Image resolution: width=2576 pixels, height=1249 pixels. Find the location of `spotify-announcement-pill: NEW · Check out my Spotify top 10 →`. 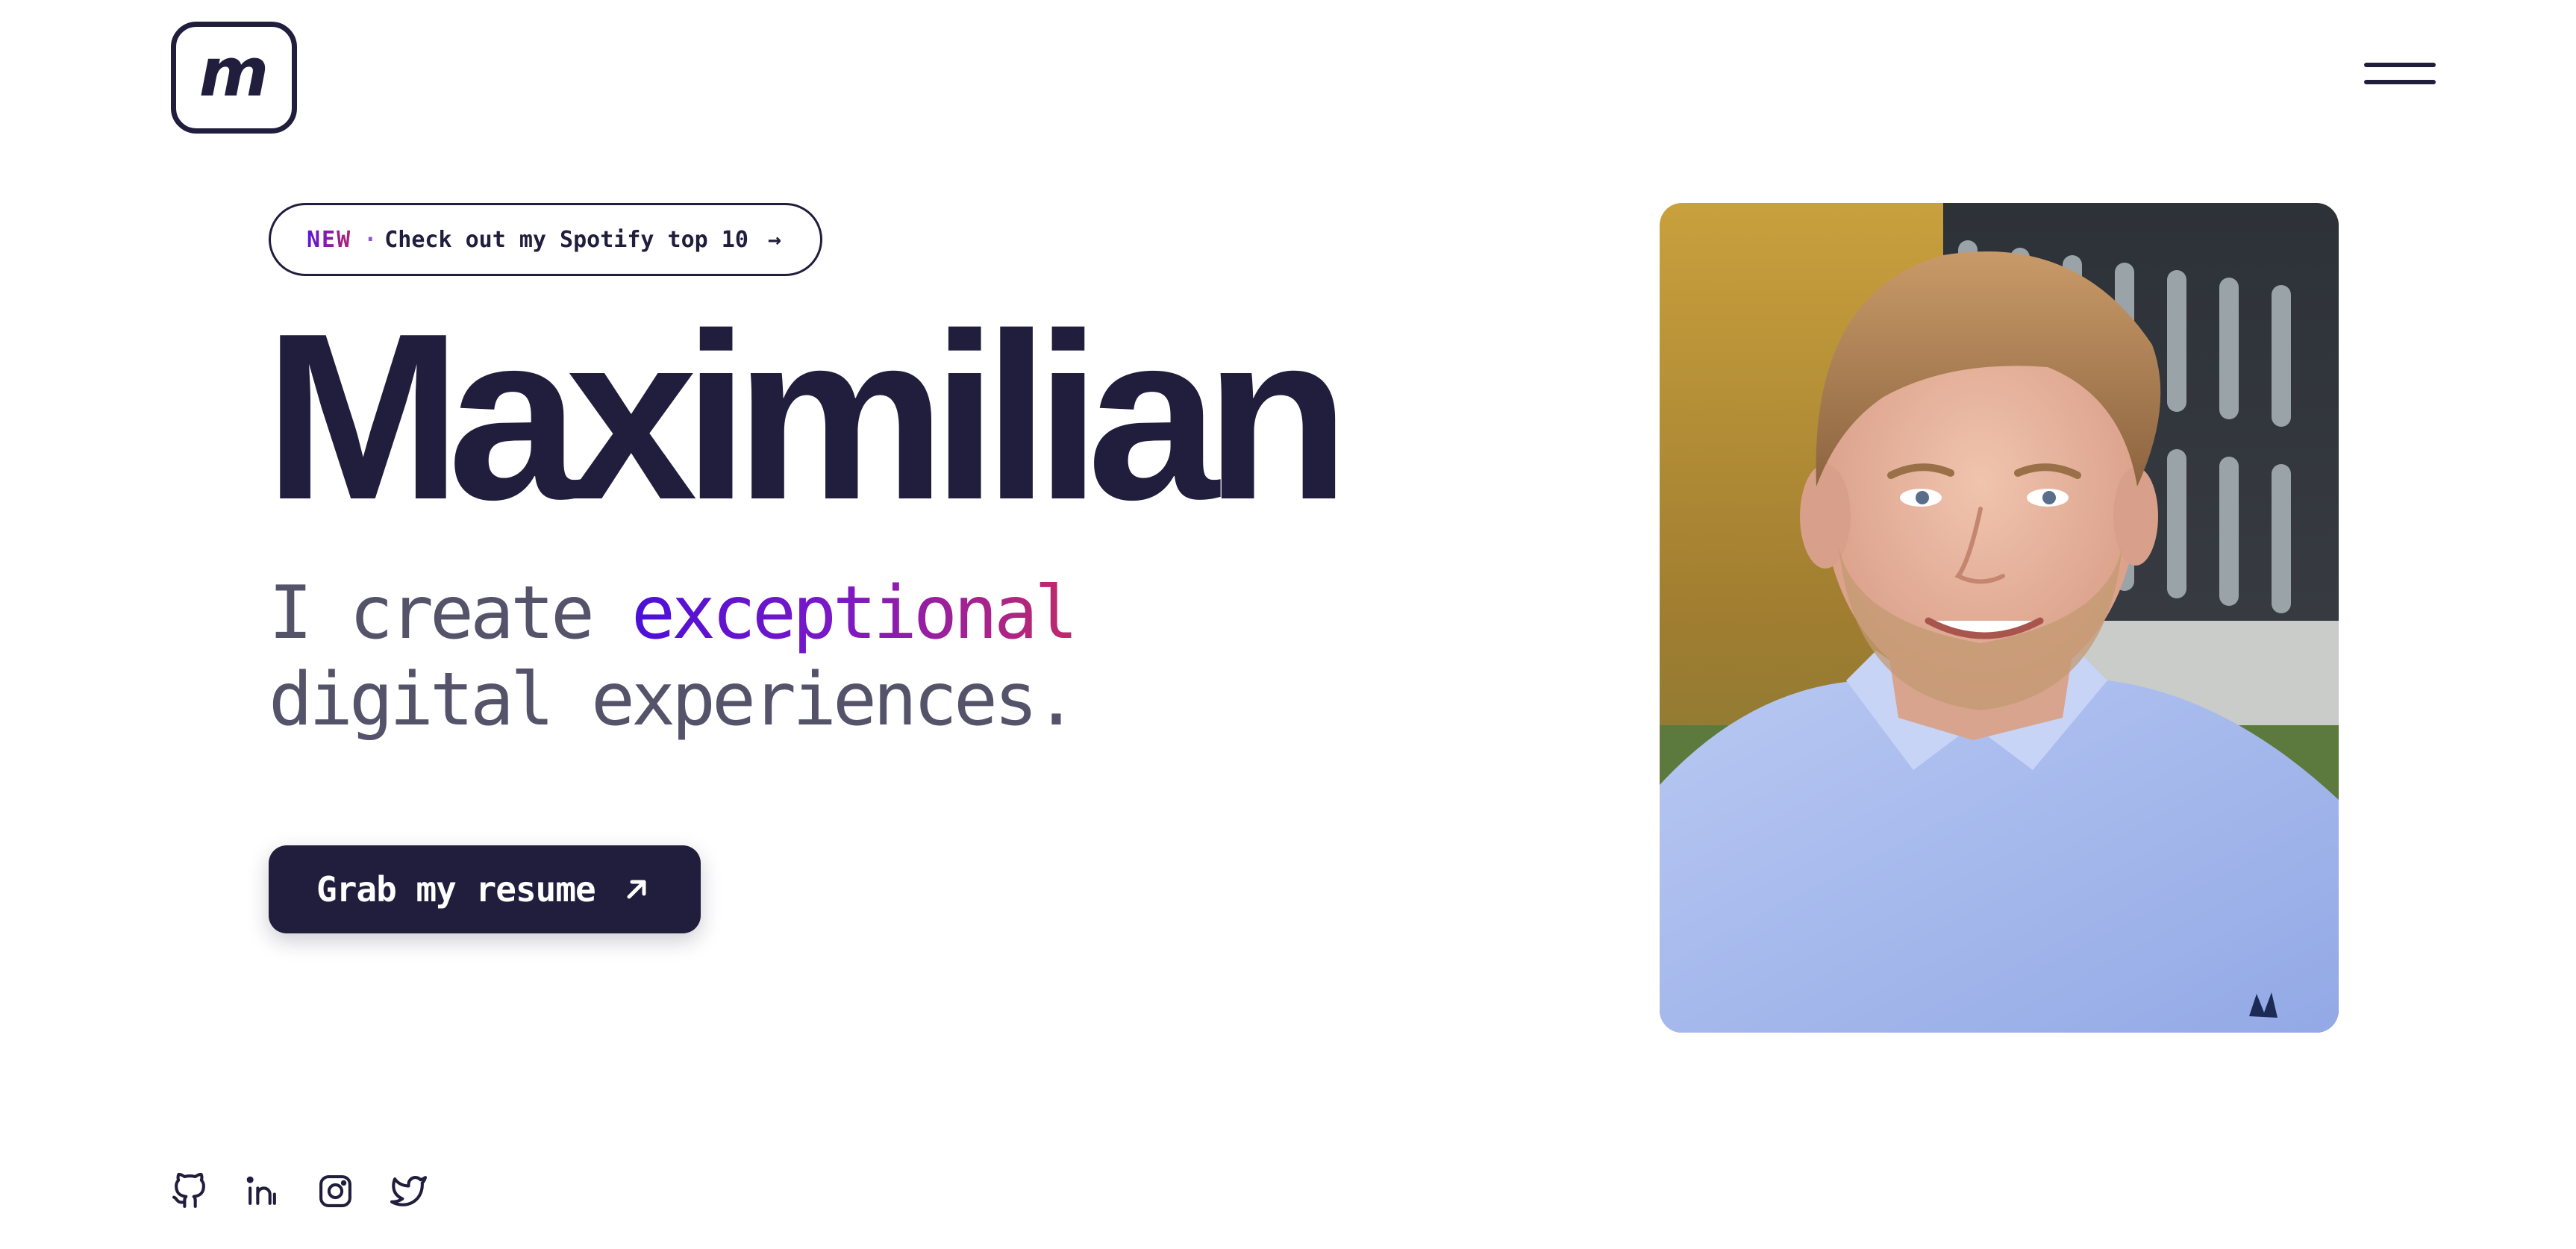

spotify-announcement-pill: NEW · Check out my Spotify top 10 → is located at coordinates (545, 239).